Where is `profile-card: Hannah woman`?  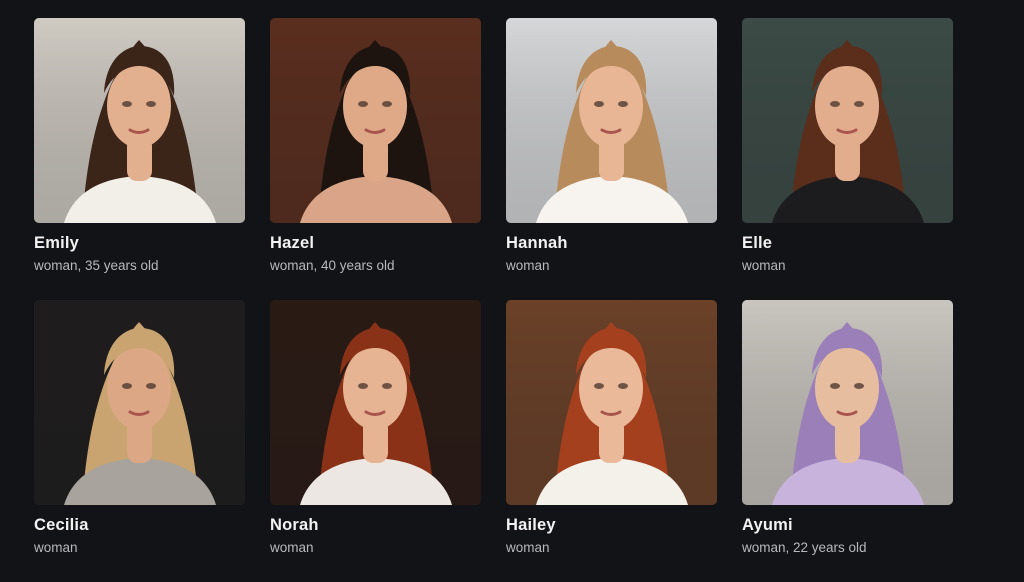 profile-card: Hannah woman is located at coordinates (611, 159).